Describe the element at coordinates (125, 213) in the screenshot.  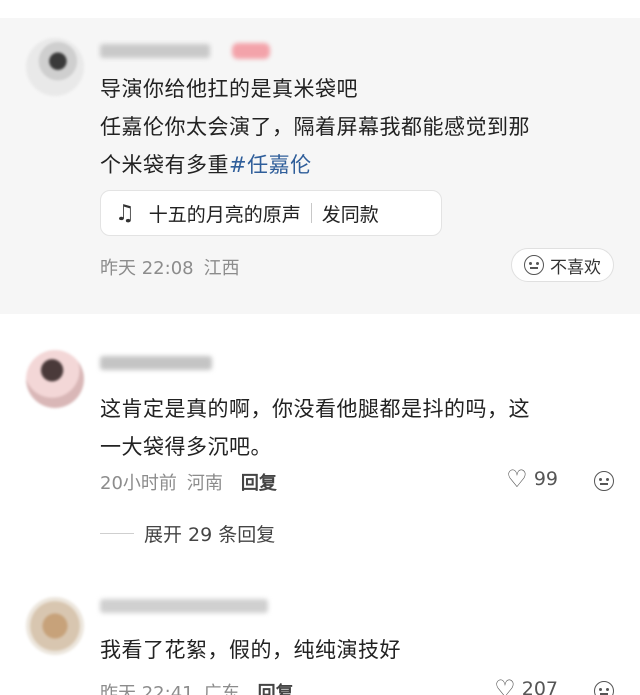
I see `music-note-icon: ♫` at that location.